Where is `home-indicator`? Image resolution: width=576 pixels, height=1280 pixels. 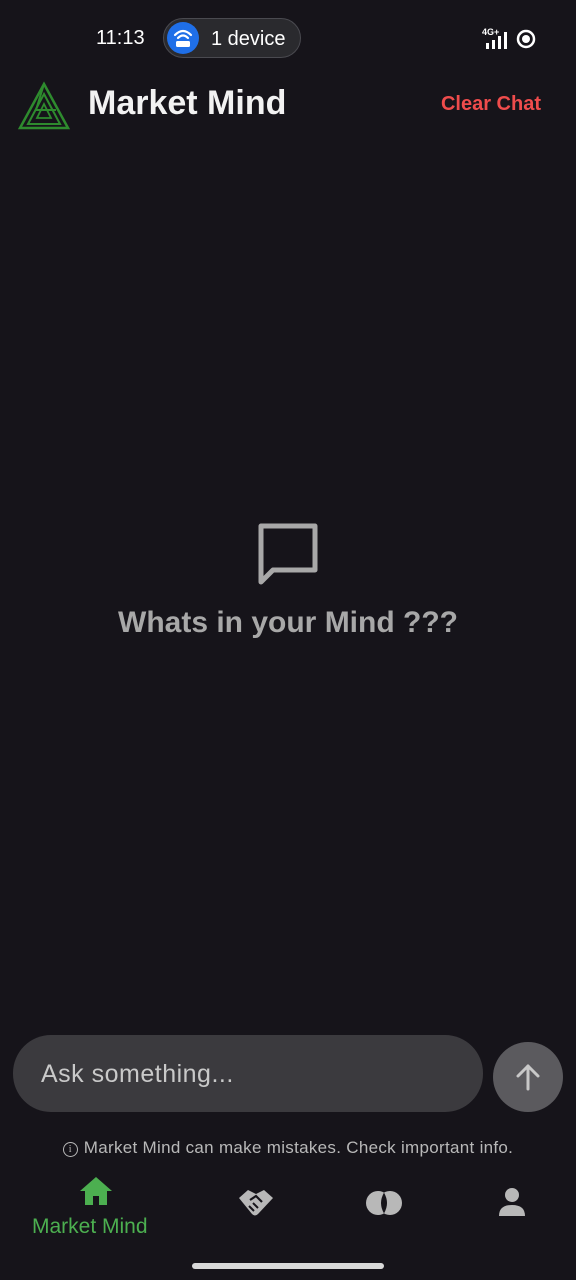 home-indicator is located at coordinates (288, 1266).